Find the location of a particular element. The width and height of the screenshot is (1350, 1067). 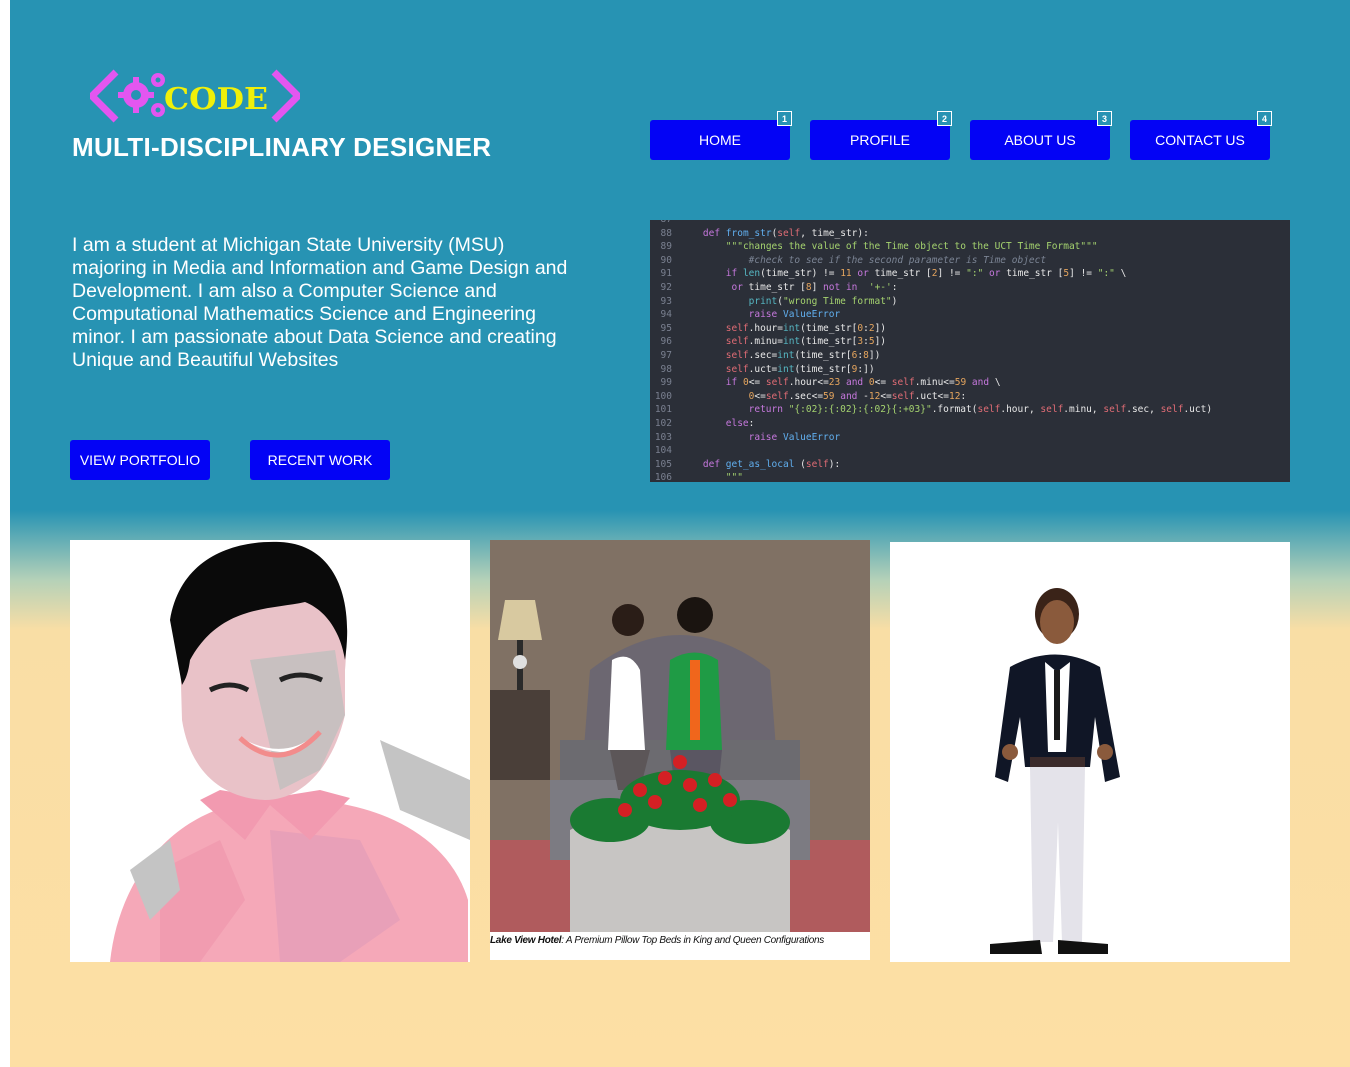

portrait-illustration is located at coordinates (290, 751).